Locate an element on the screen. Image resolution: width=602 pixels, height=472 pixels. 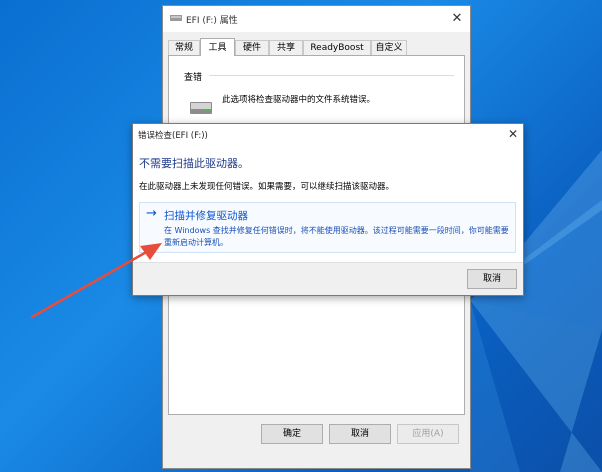
group-divider is located at coordinates (331, 75).